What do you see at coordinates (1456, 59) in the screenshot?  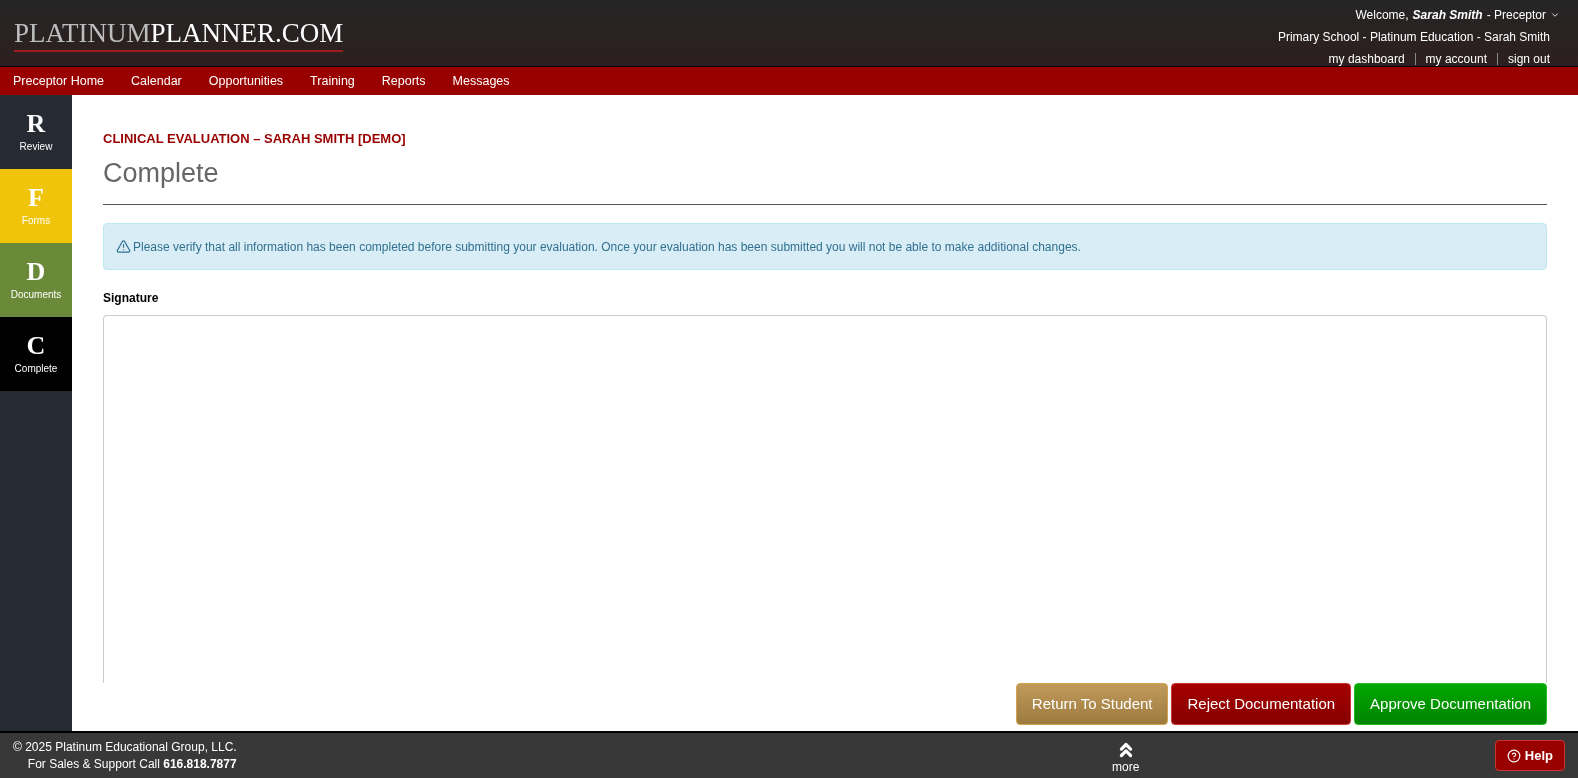 I see `account-link: my account` at bounding box center [1456, 59].